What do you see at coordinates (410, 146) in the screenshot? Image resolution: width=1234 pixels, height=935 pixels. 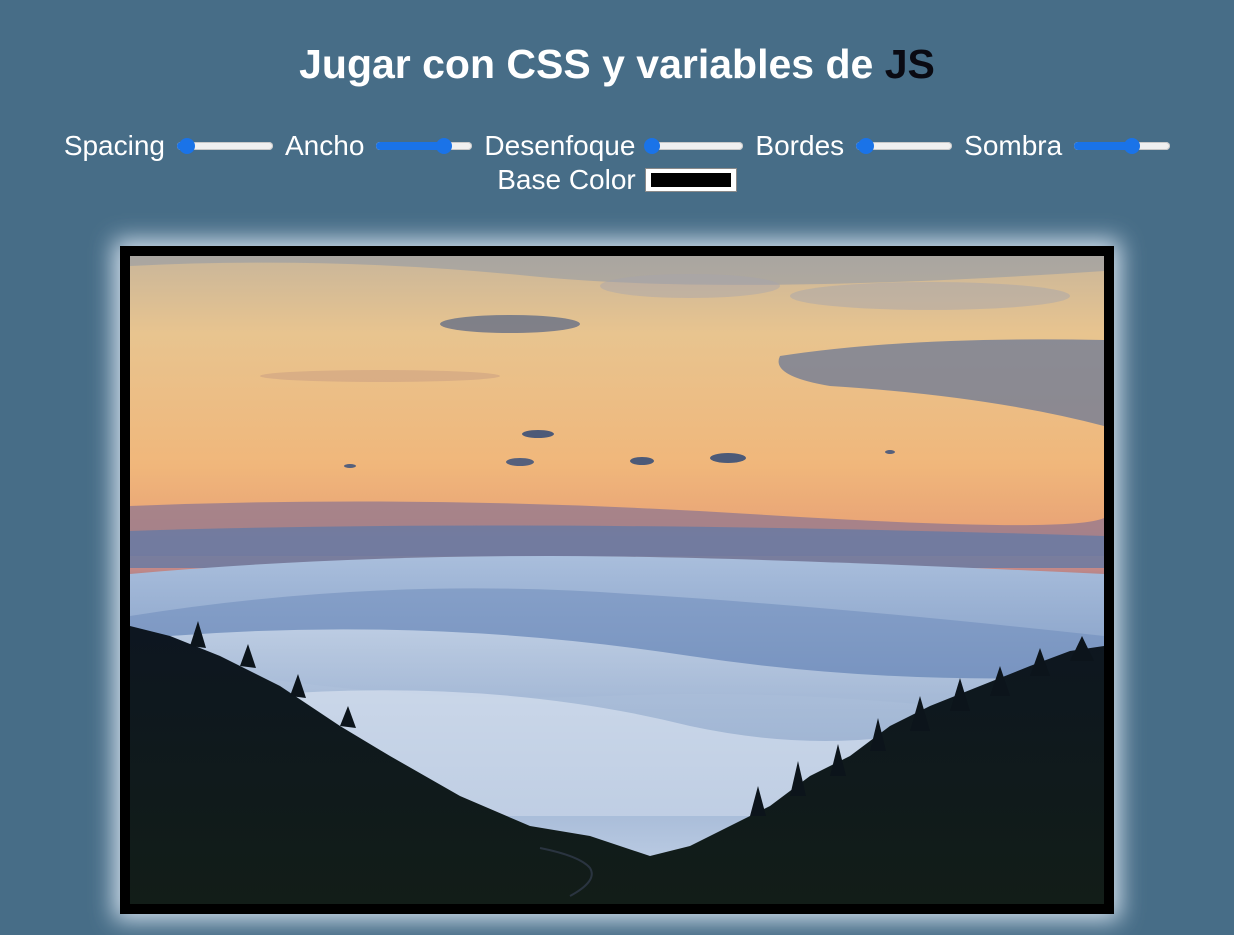 I see `slider-fill` at bounding box center [410, 146].